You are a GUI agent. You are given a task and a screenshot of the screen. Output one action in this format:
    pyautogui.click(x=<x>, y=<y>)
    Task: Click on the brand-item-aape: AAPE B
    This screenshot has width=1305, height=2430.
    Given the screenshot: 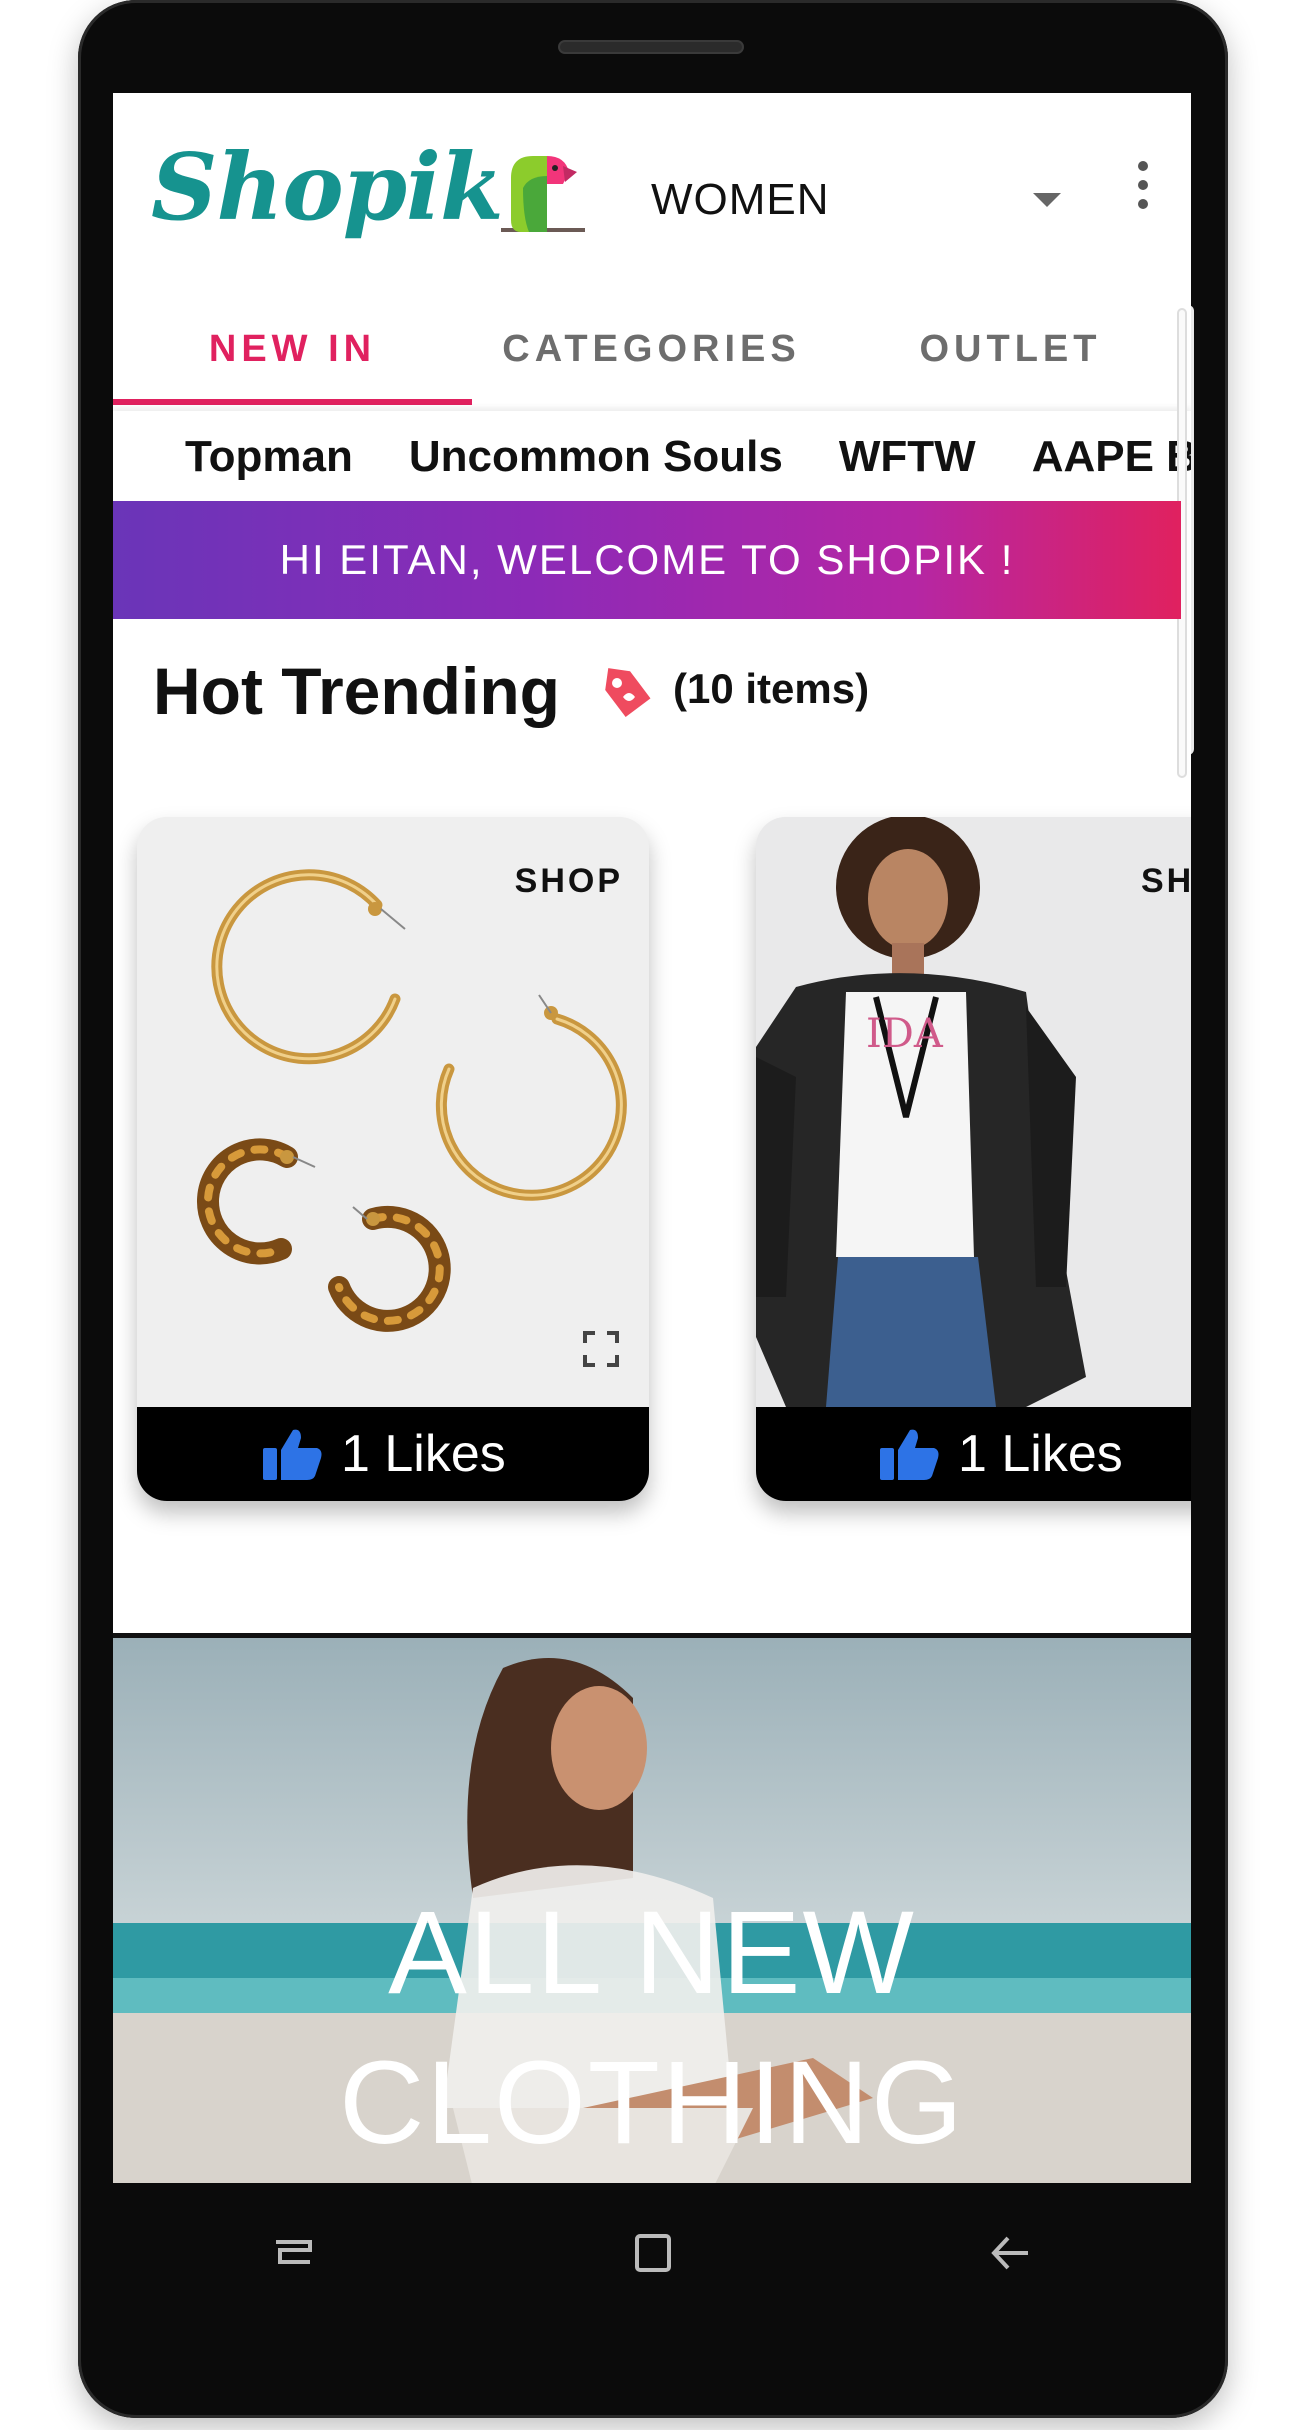 What is the action you would take?
    pyautogui.click(x=1111, y=457)
    